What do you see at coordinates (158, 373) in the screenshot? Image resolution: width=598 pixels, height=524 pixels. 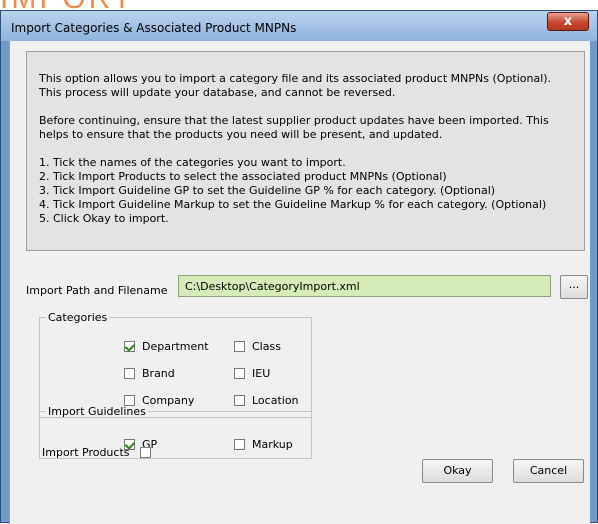 I see `checkbox-label: Brand` at bounding box center [158, 373].